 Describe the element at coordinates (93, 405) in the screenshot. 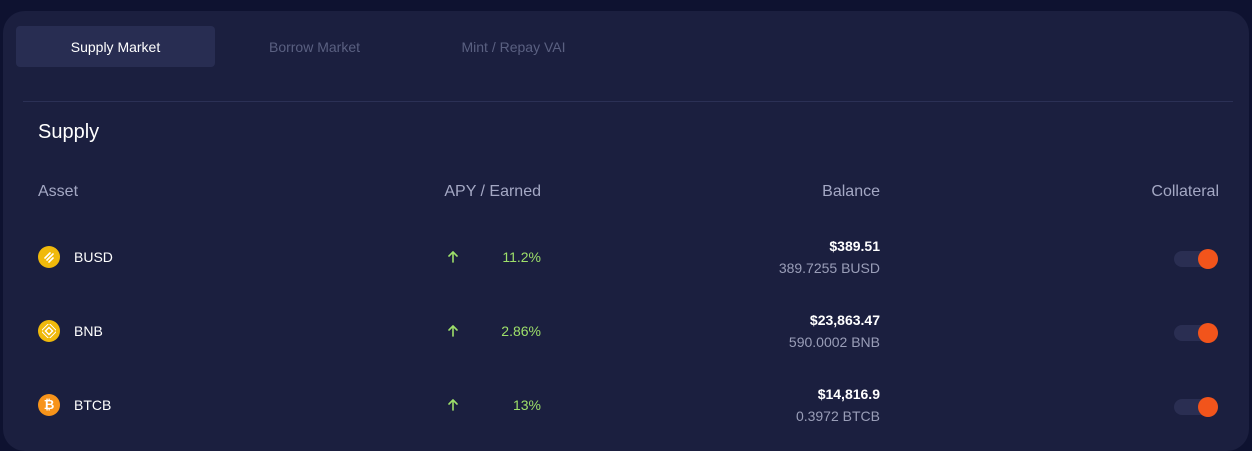

I see `asset-name: BTCB` at that location.